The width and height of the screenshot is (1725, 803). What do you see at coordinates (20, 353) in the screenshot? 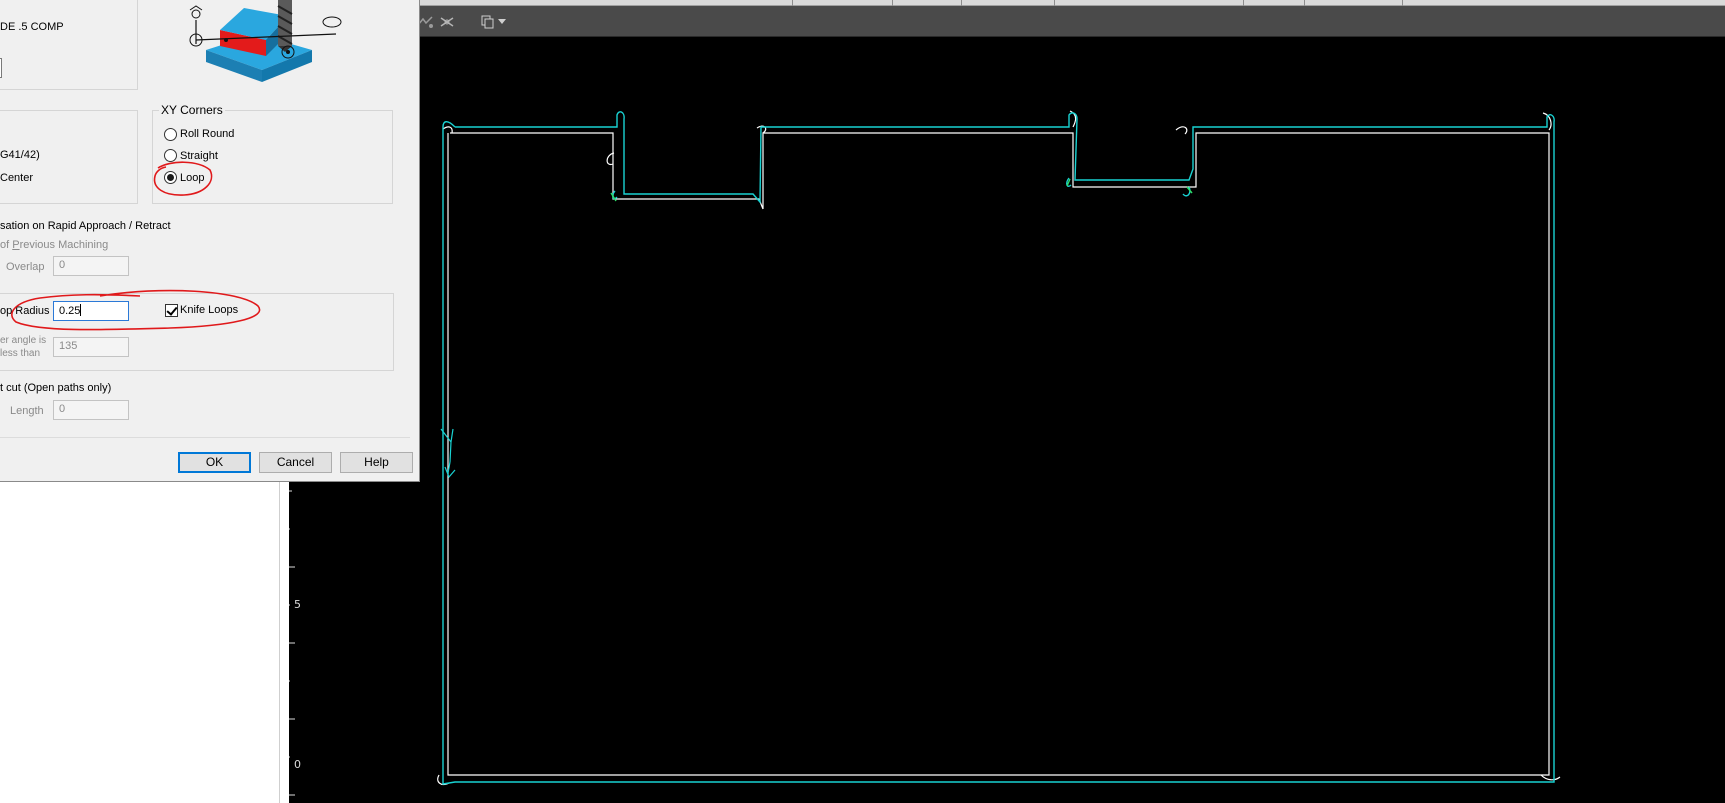
I see `corner-angle-label-2: less than` at bounding box center [20, 353].